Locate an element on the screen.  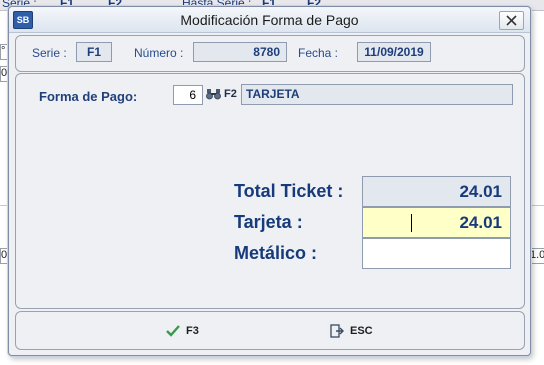
lookup-button: F2 is located at coordinates (221, 93).